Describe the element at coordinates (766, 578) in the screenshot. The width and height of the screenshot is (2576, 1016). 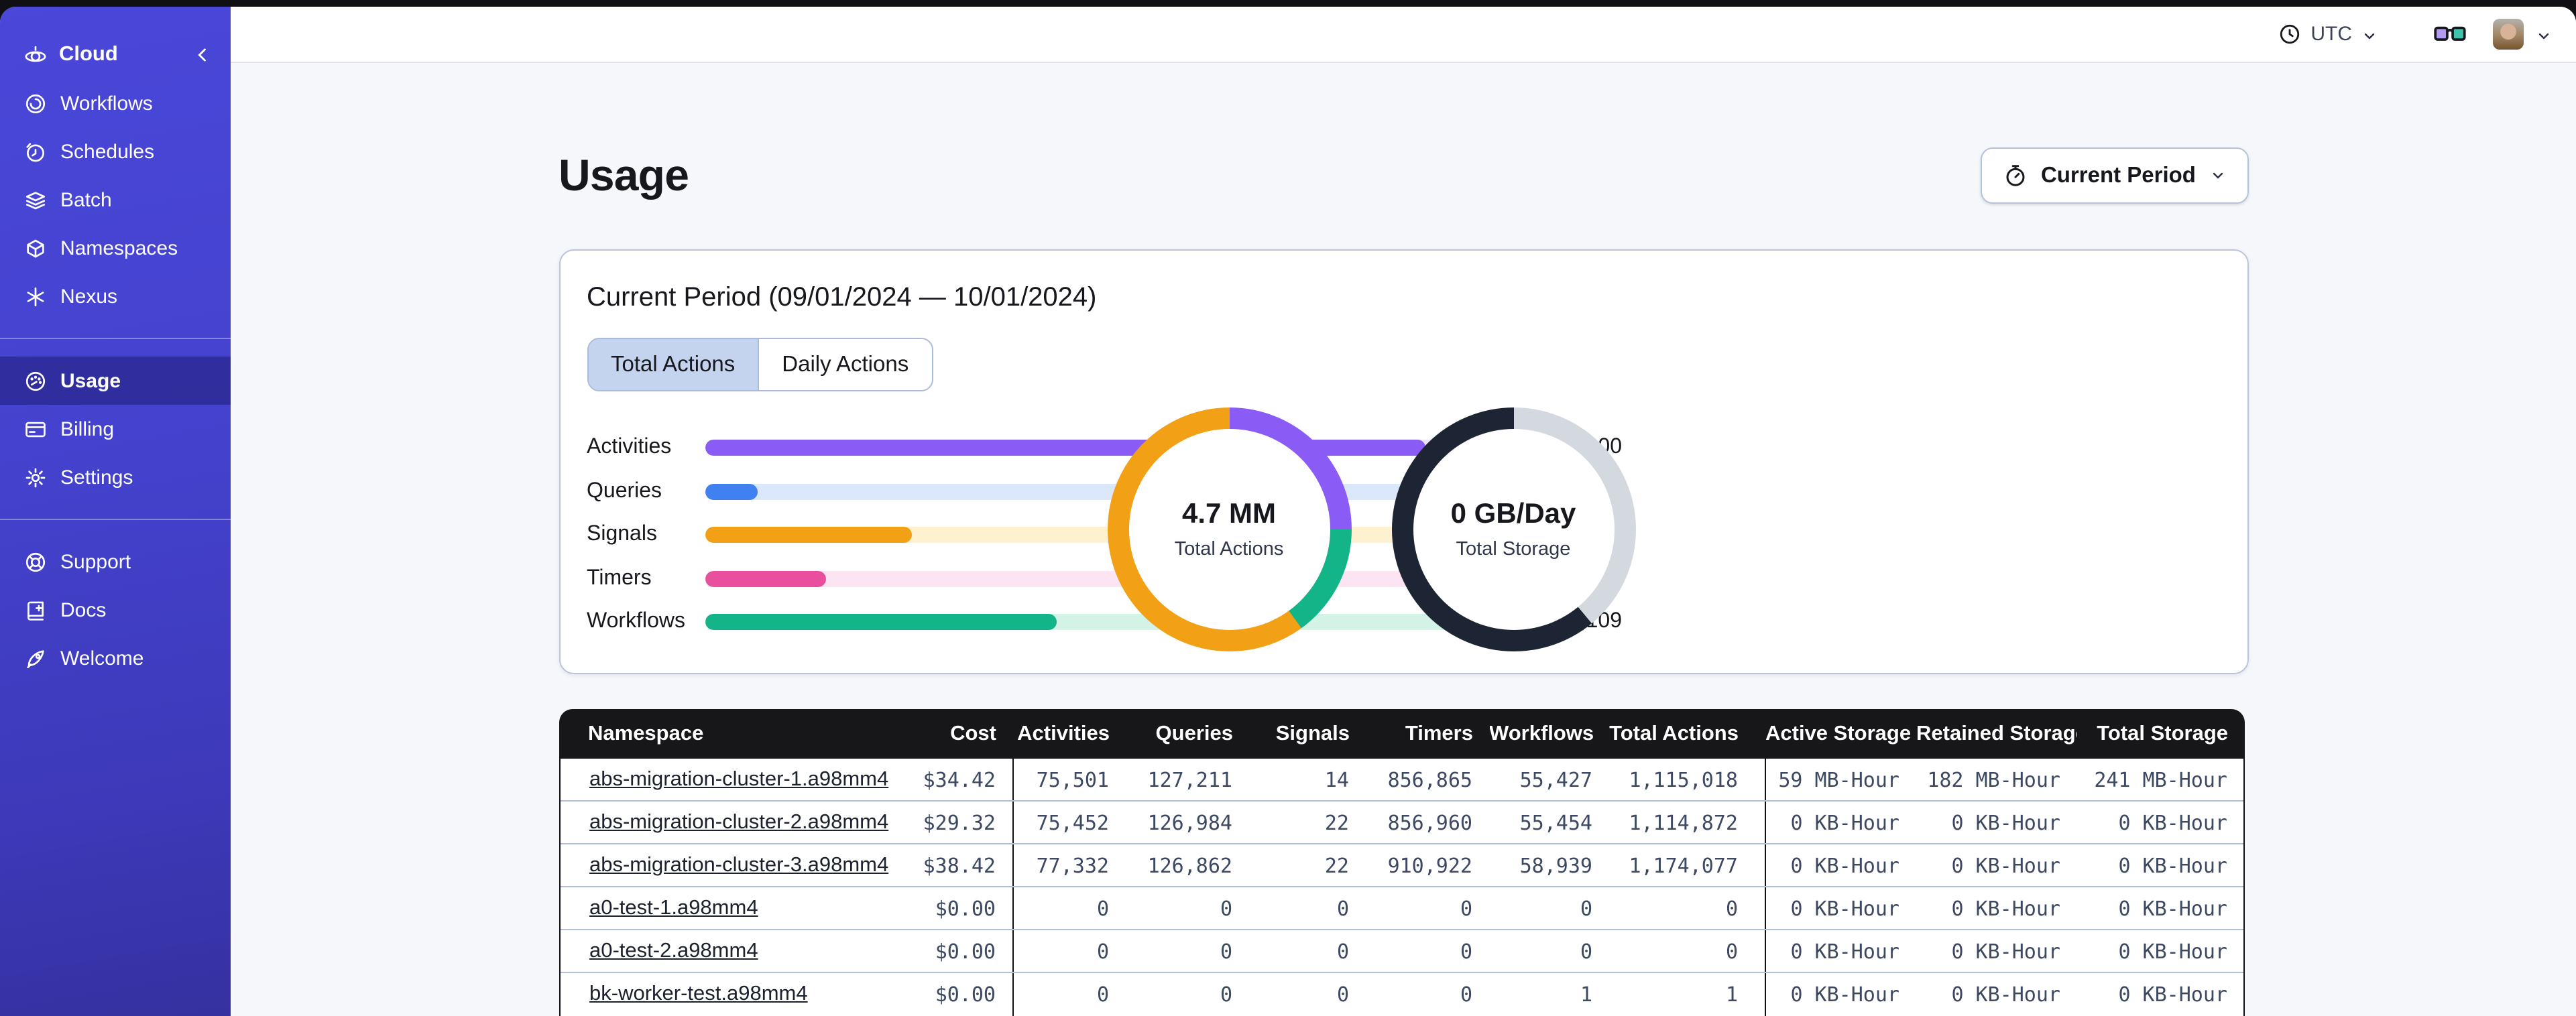
I see `bar-fill` at that location.